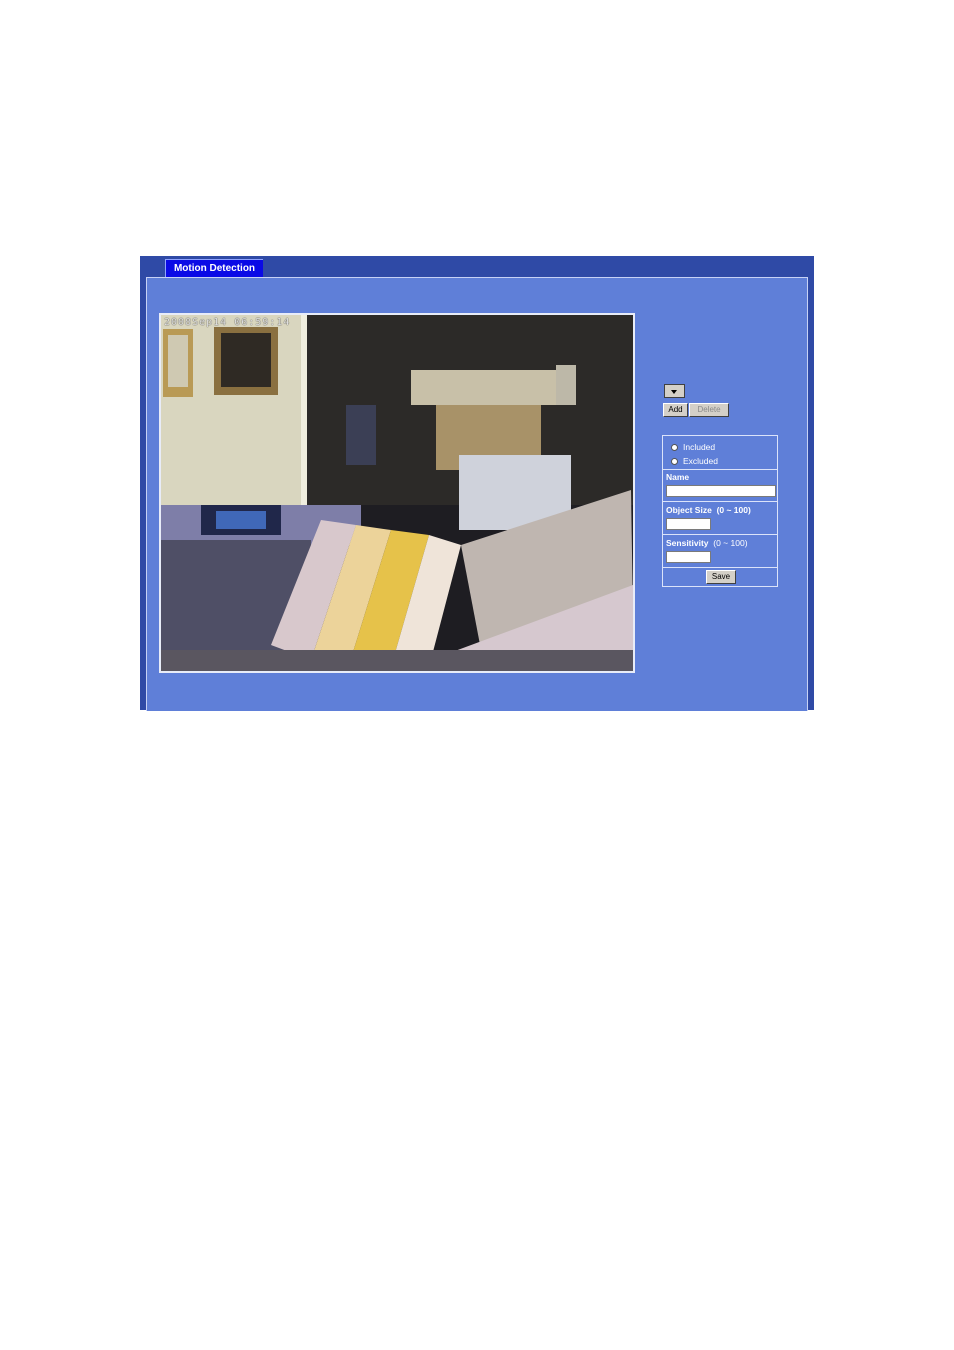 The height and width of the screenshot is (1350, 954). Describe the element at coordinates (721, 577) in the screenshot. I see `save-button: Save` at that location.